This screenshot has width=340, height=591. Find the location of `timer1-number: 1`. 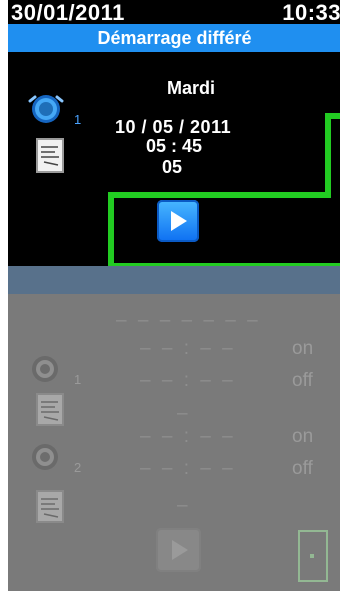

timer1-number: 1 is located at coordinates (78, 379).